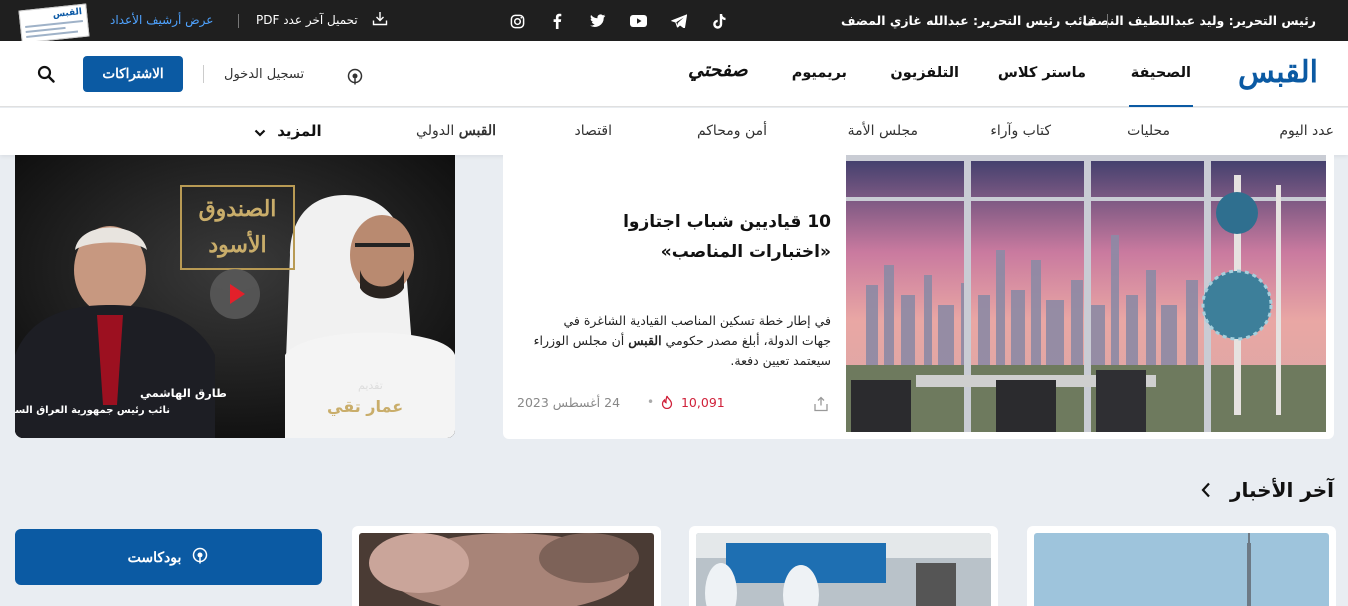 This screenshot has height=606, width=1348. What do you see at coordinates (569, 402) in the screenshot?
I see `published-date: 24 أغسطس 2023` at bounding box center [569, 402].